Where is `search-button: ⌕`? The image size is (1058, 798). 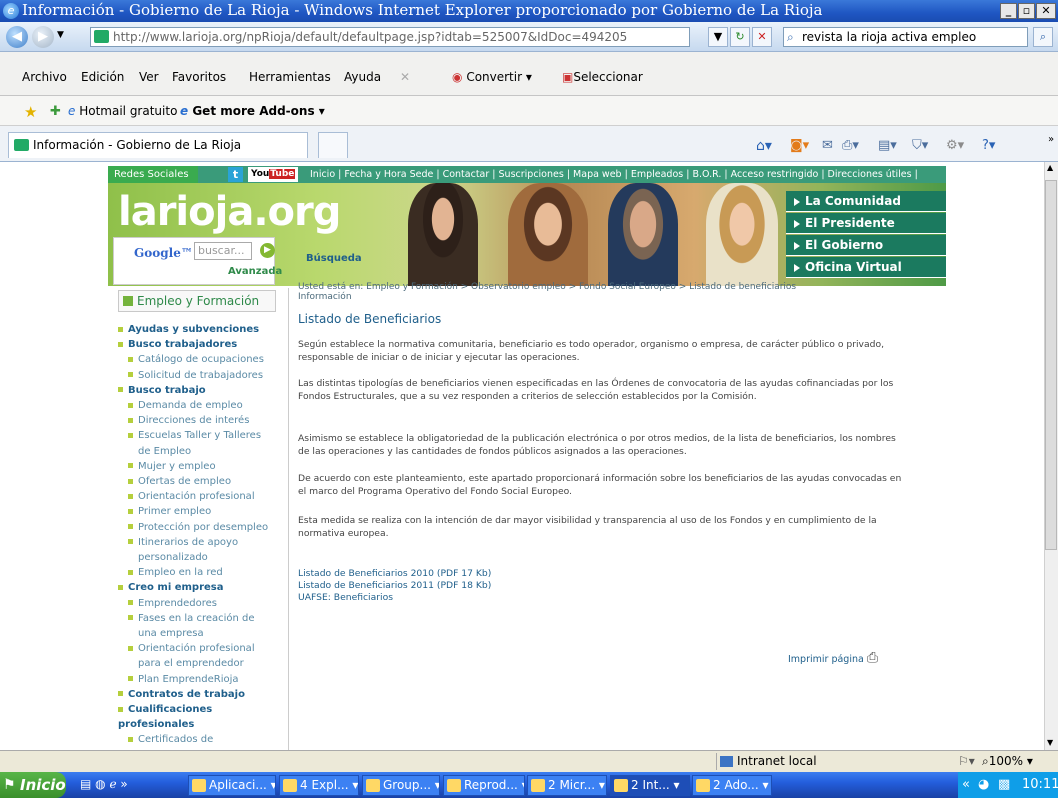
search-button: ⌕ is located at coordinates (1043, 37).